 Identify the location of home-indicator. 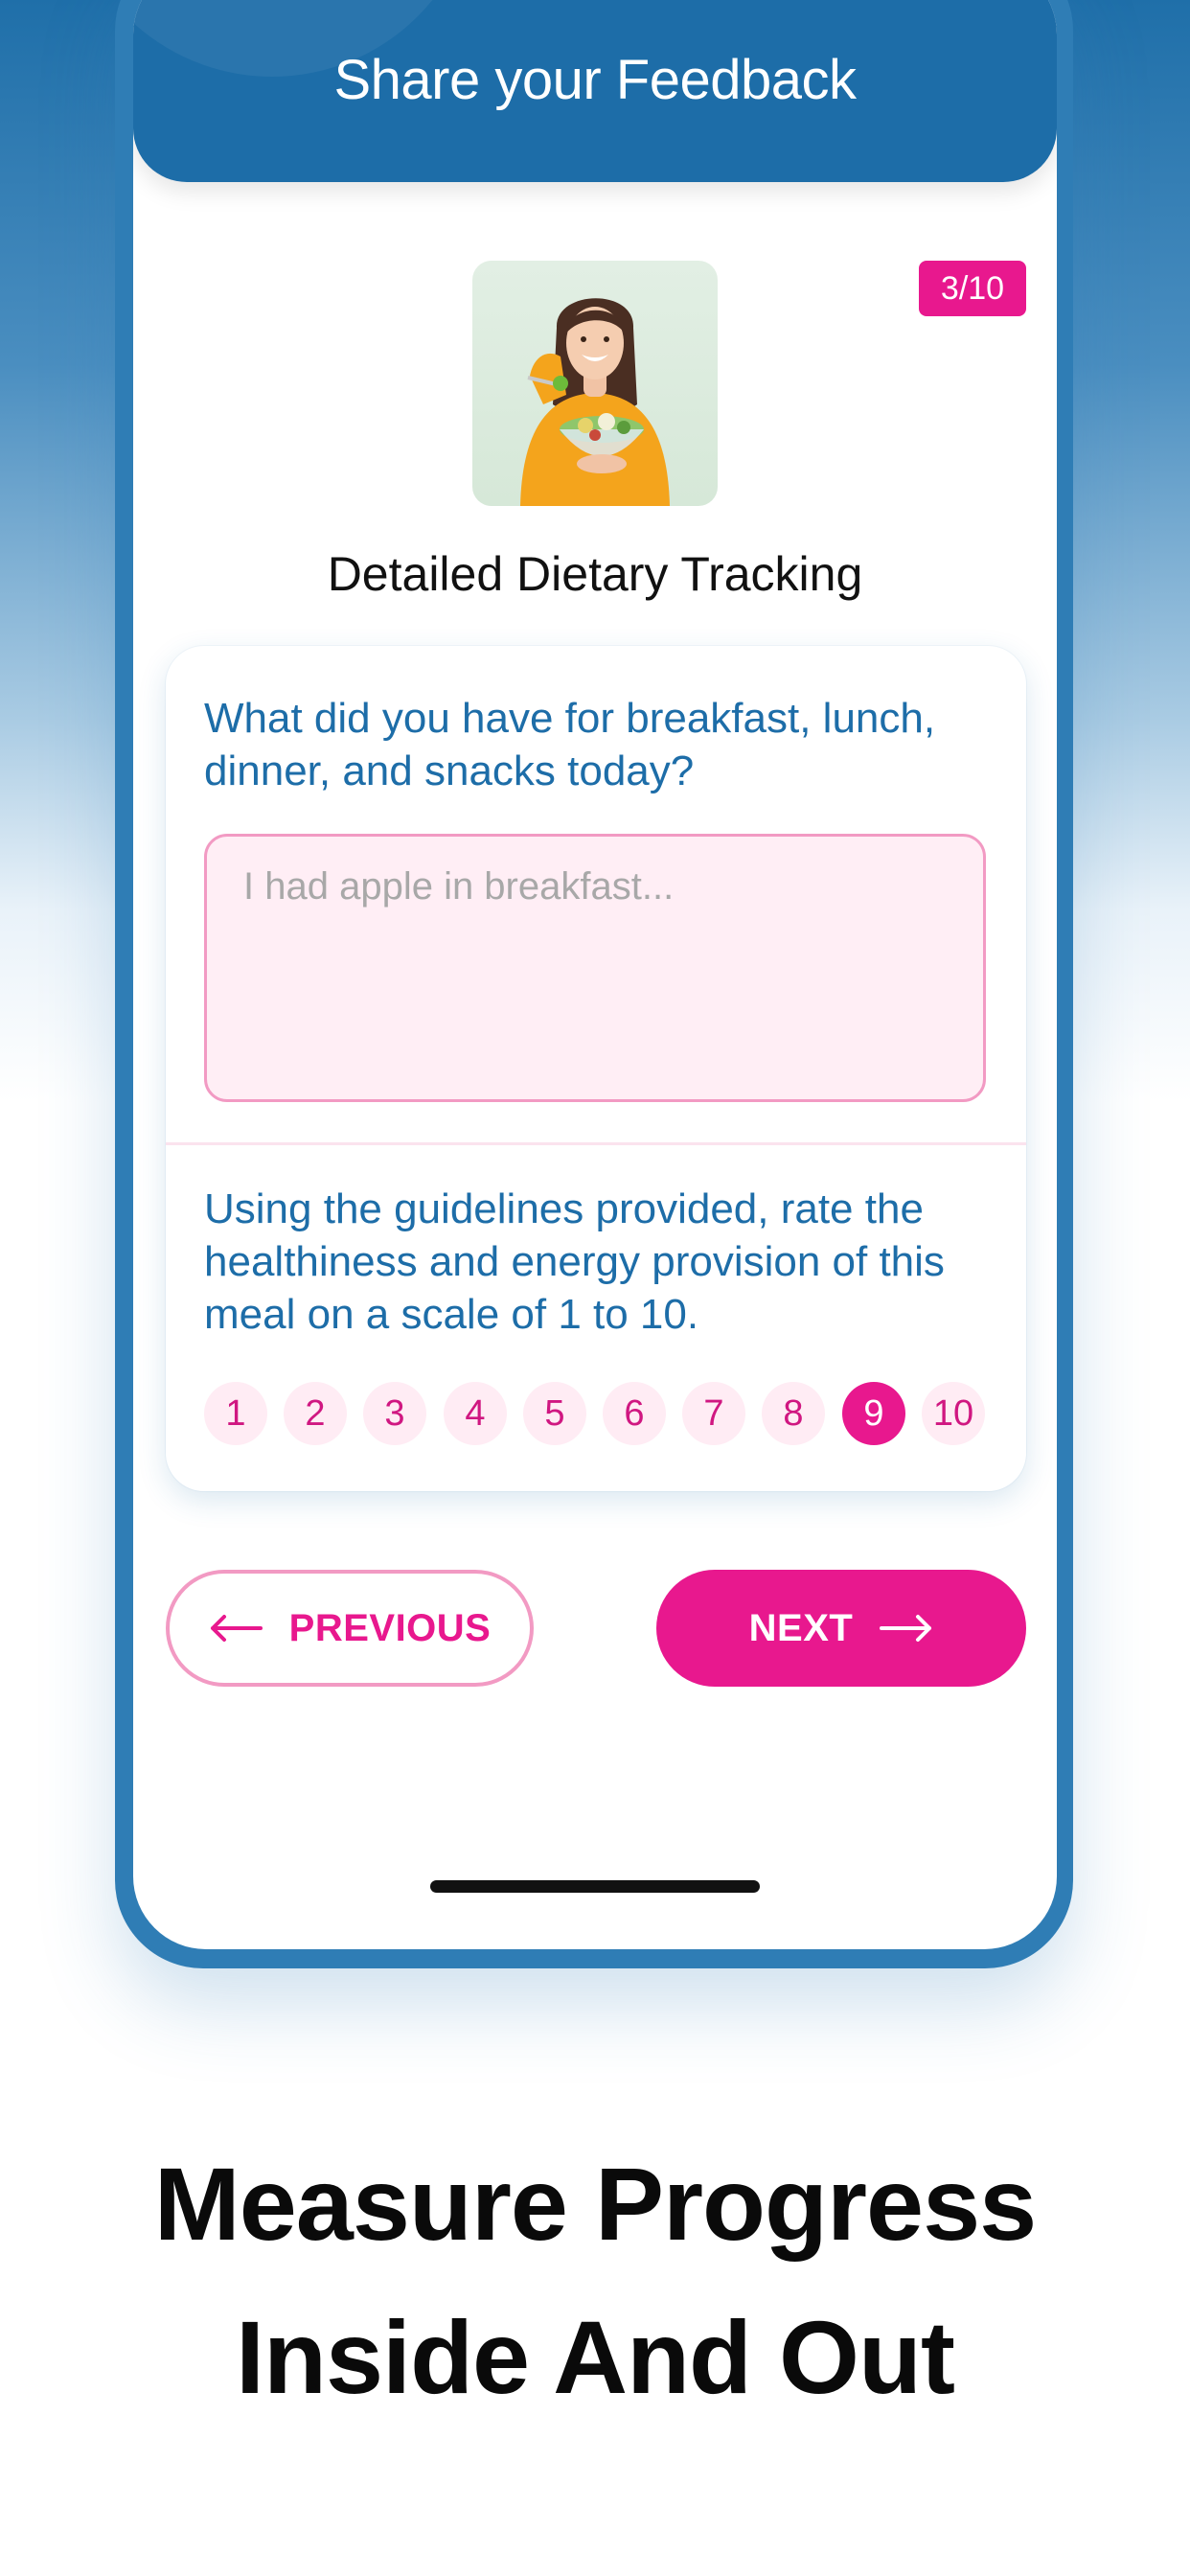
(595, 1886).